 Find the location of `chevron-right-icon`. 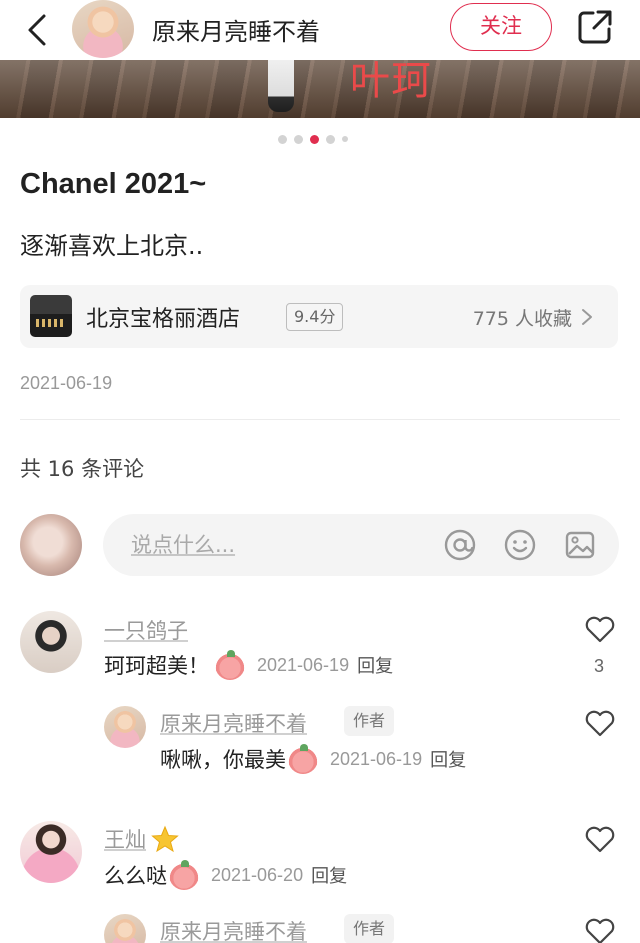

chevron-right-icon is located at coordinates (587, 317).